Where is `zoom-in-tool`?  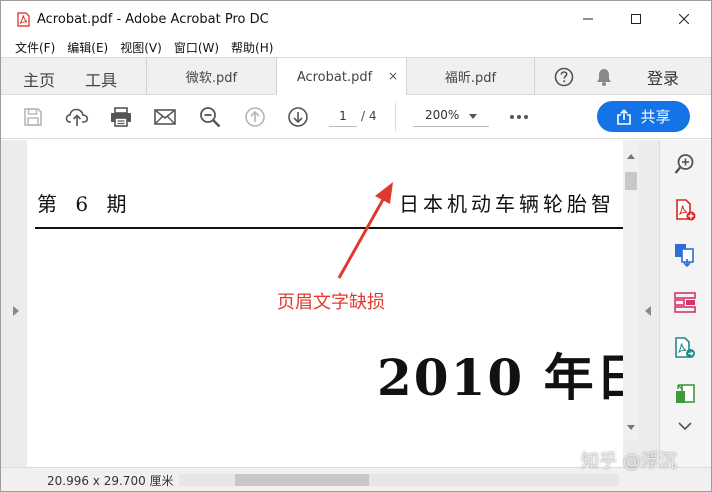
zoom-in-tool is located at coordinates (685, 164).